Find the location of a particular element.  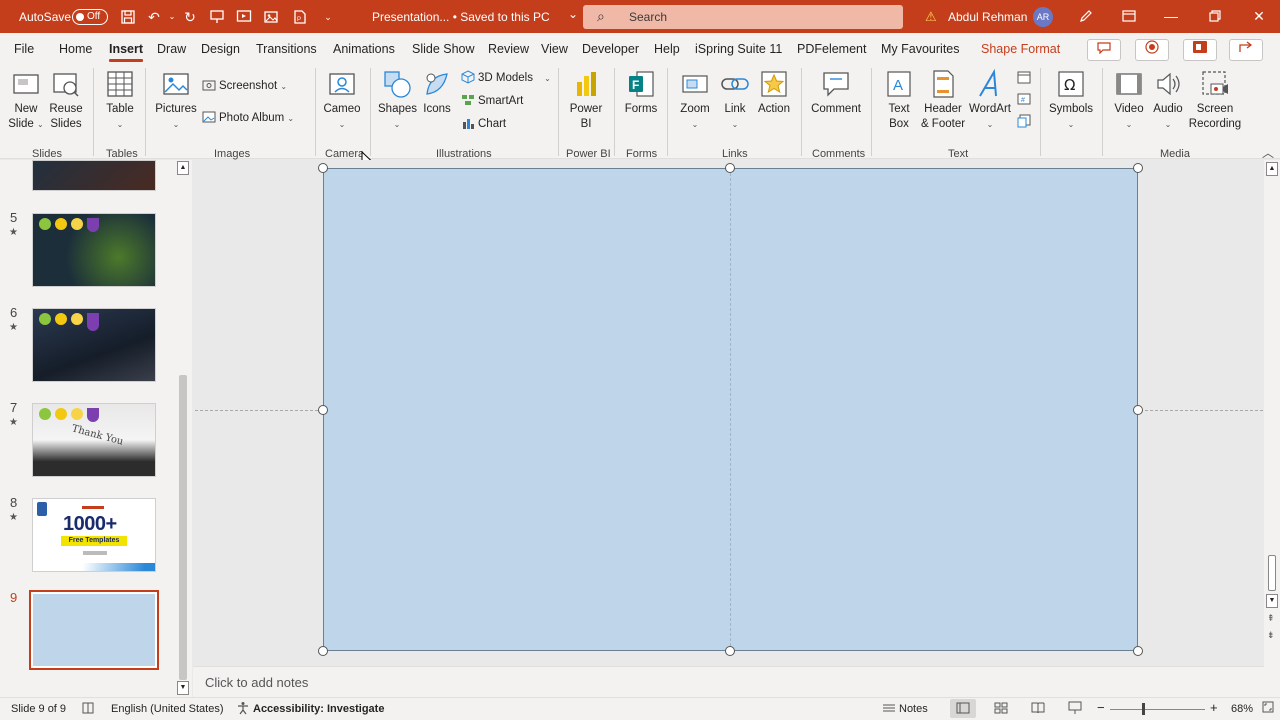

resize-handle-top-left is located at coordinates (323, 168).